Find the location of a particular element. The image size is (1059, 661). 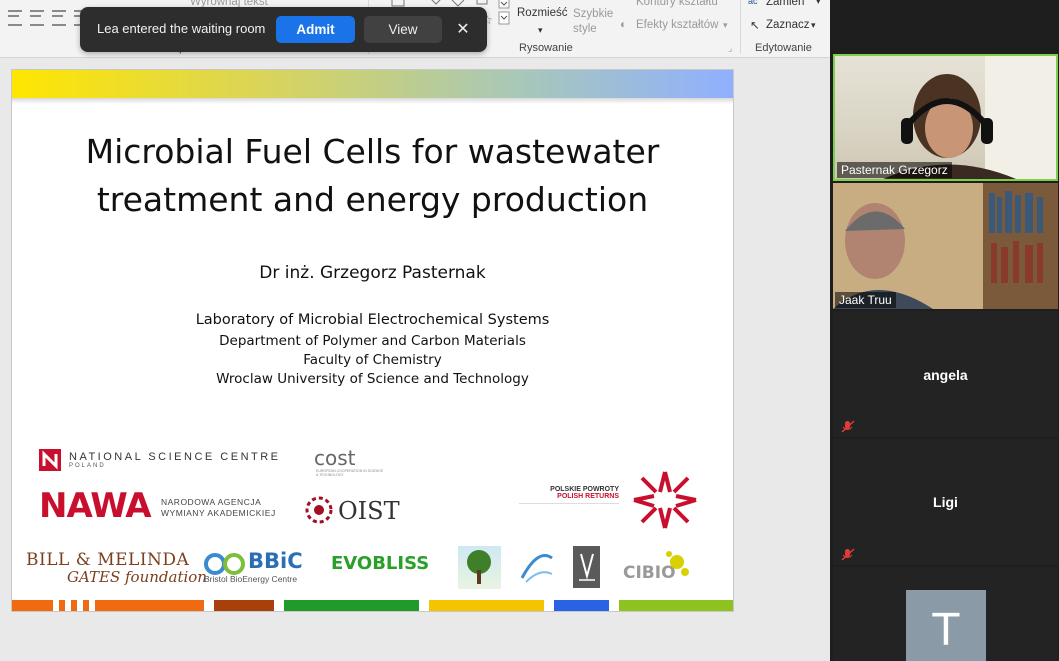

participant-name-3: angela is located at coordinates (945, 375).